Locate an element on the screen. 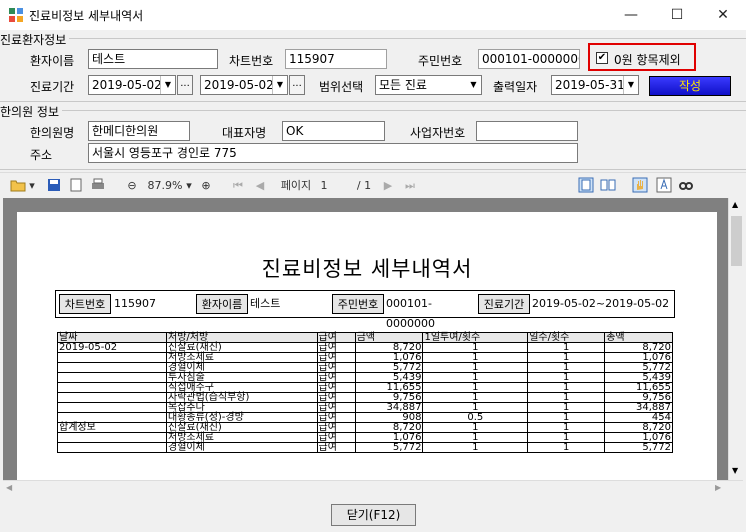  find-icon is located at coordinates (686, 185).